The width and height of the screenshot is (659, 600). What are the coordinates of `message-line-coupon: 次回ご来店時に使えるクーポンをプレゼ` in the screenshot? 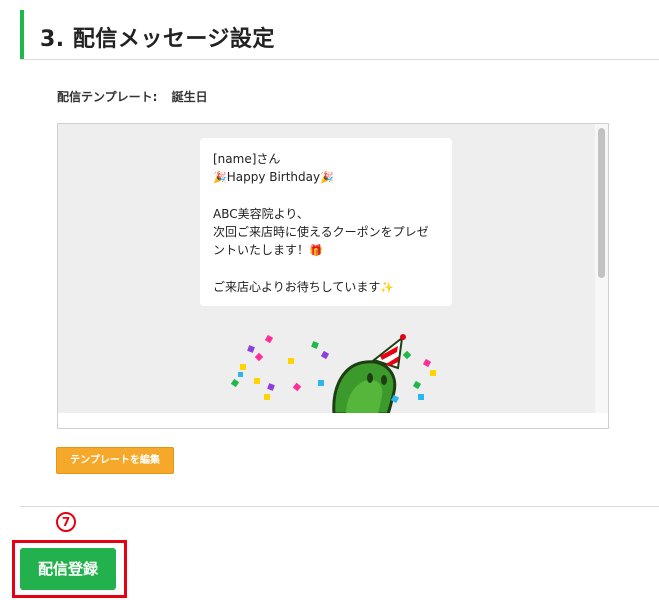 It's located at (321, 232).